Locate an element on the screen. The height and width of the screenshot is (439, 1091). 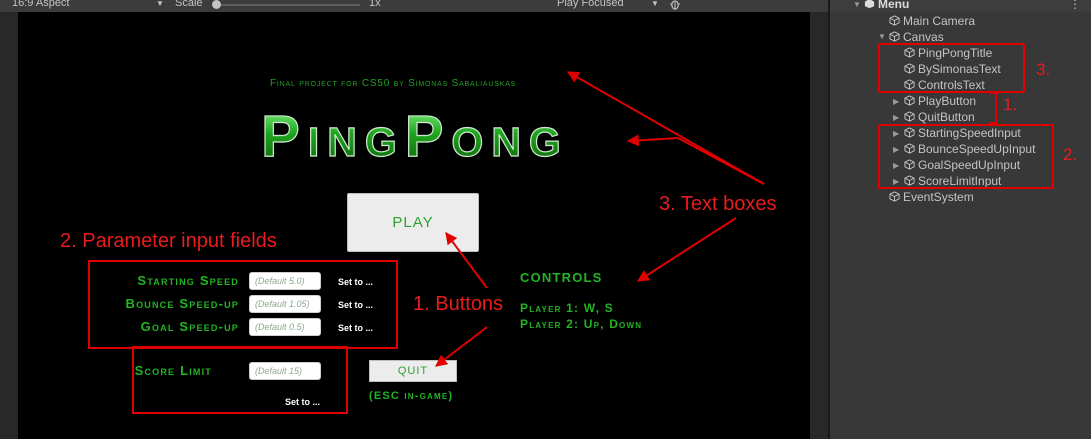
bracket-text-boxes is located at coordinates (951, 68).